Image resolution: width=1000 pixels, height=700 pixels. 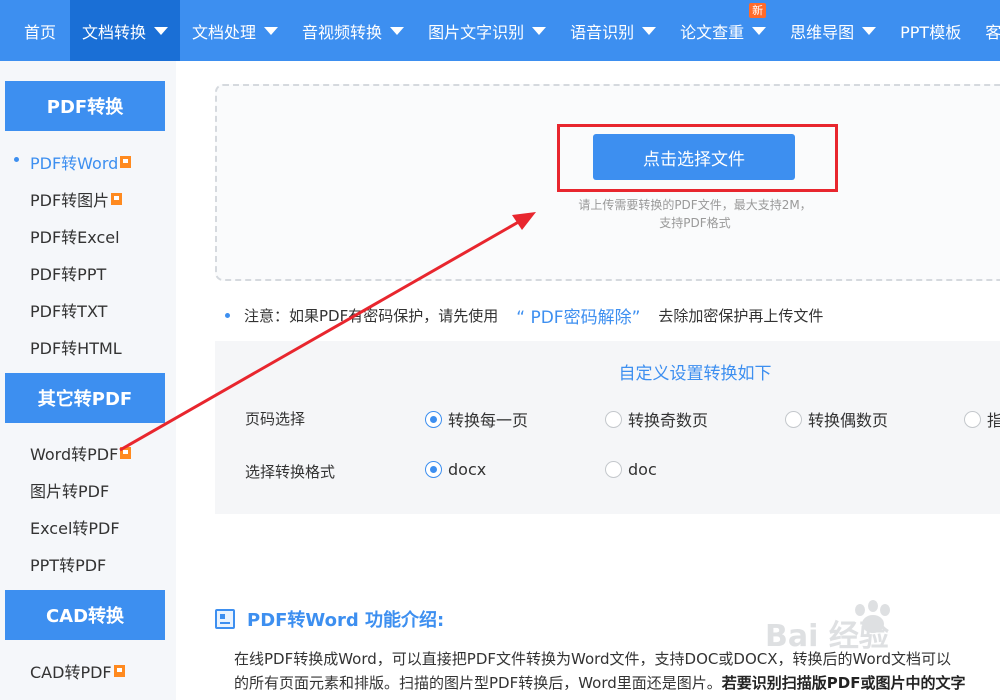 What do you see at coordinates (695, 223) in the screenshot?
I see `upload-hint-line2: 支持PDF格式` at bounding box center [695, 223].